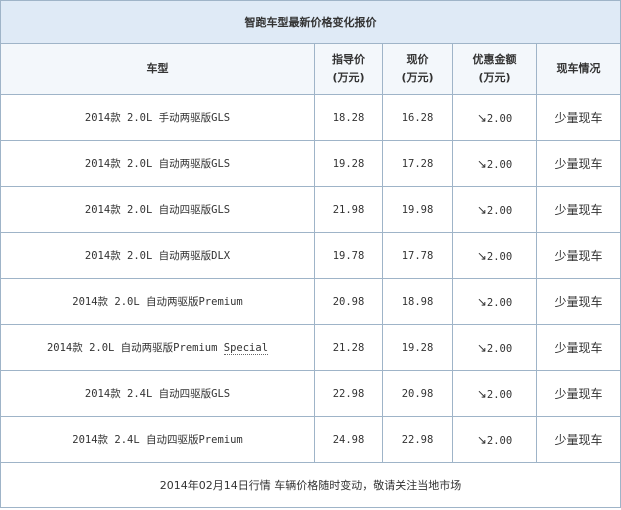  I want to click on model-cell: 2014款 2.0L 自动两驱版Premium, so click(157, 301).